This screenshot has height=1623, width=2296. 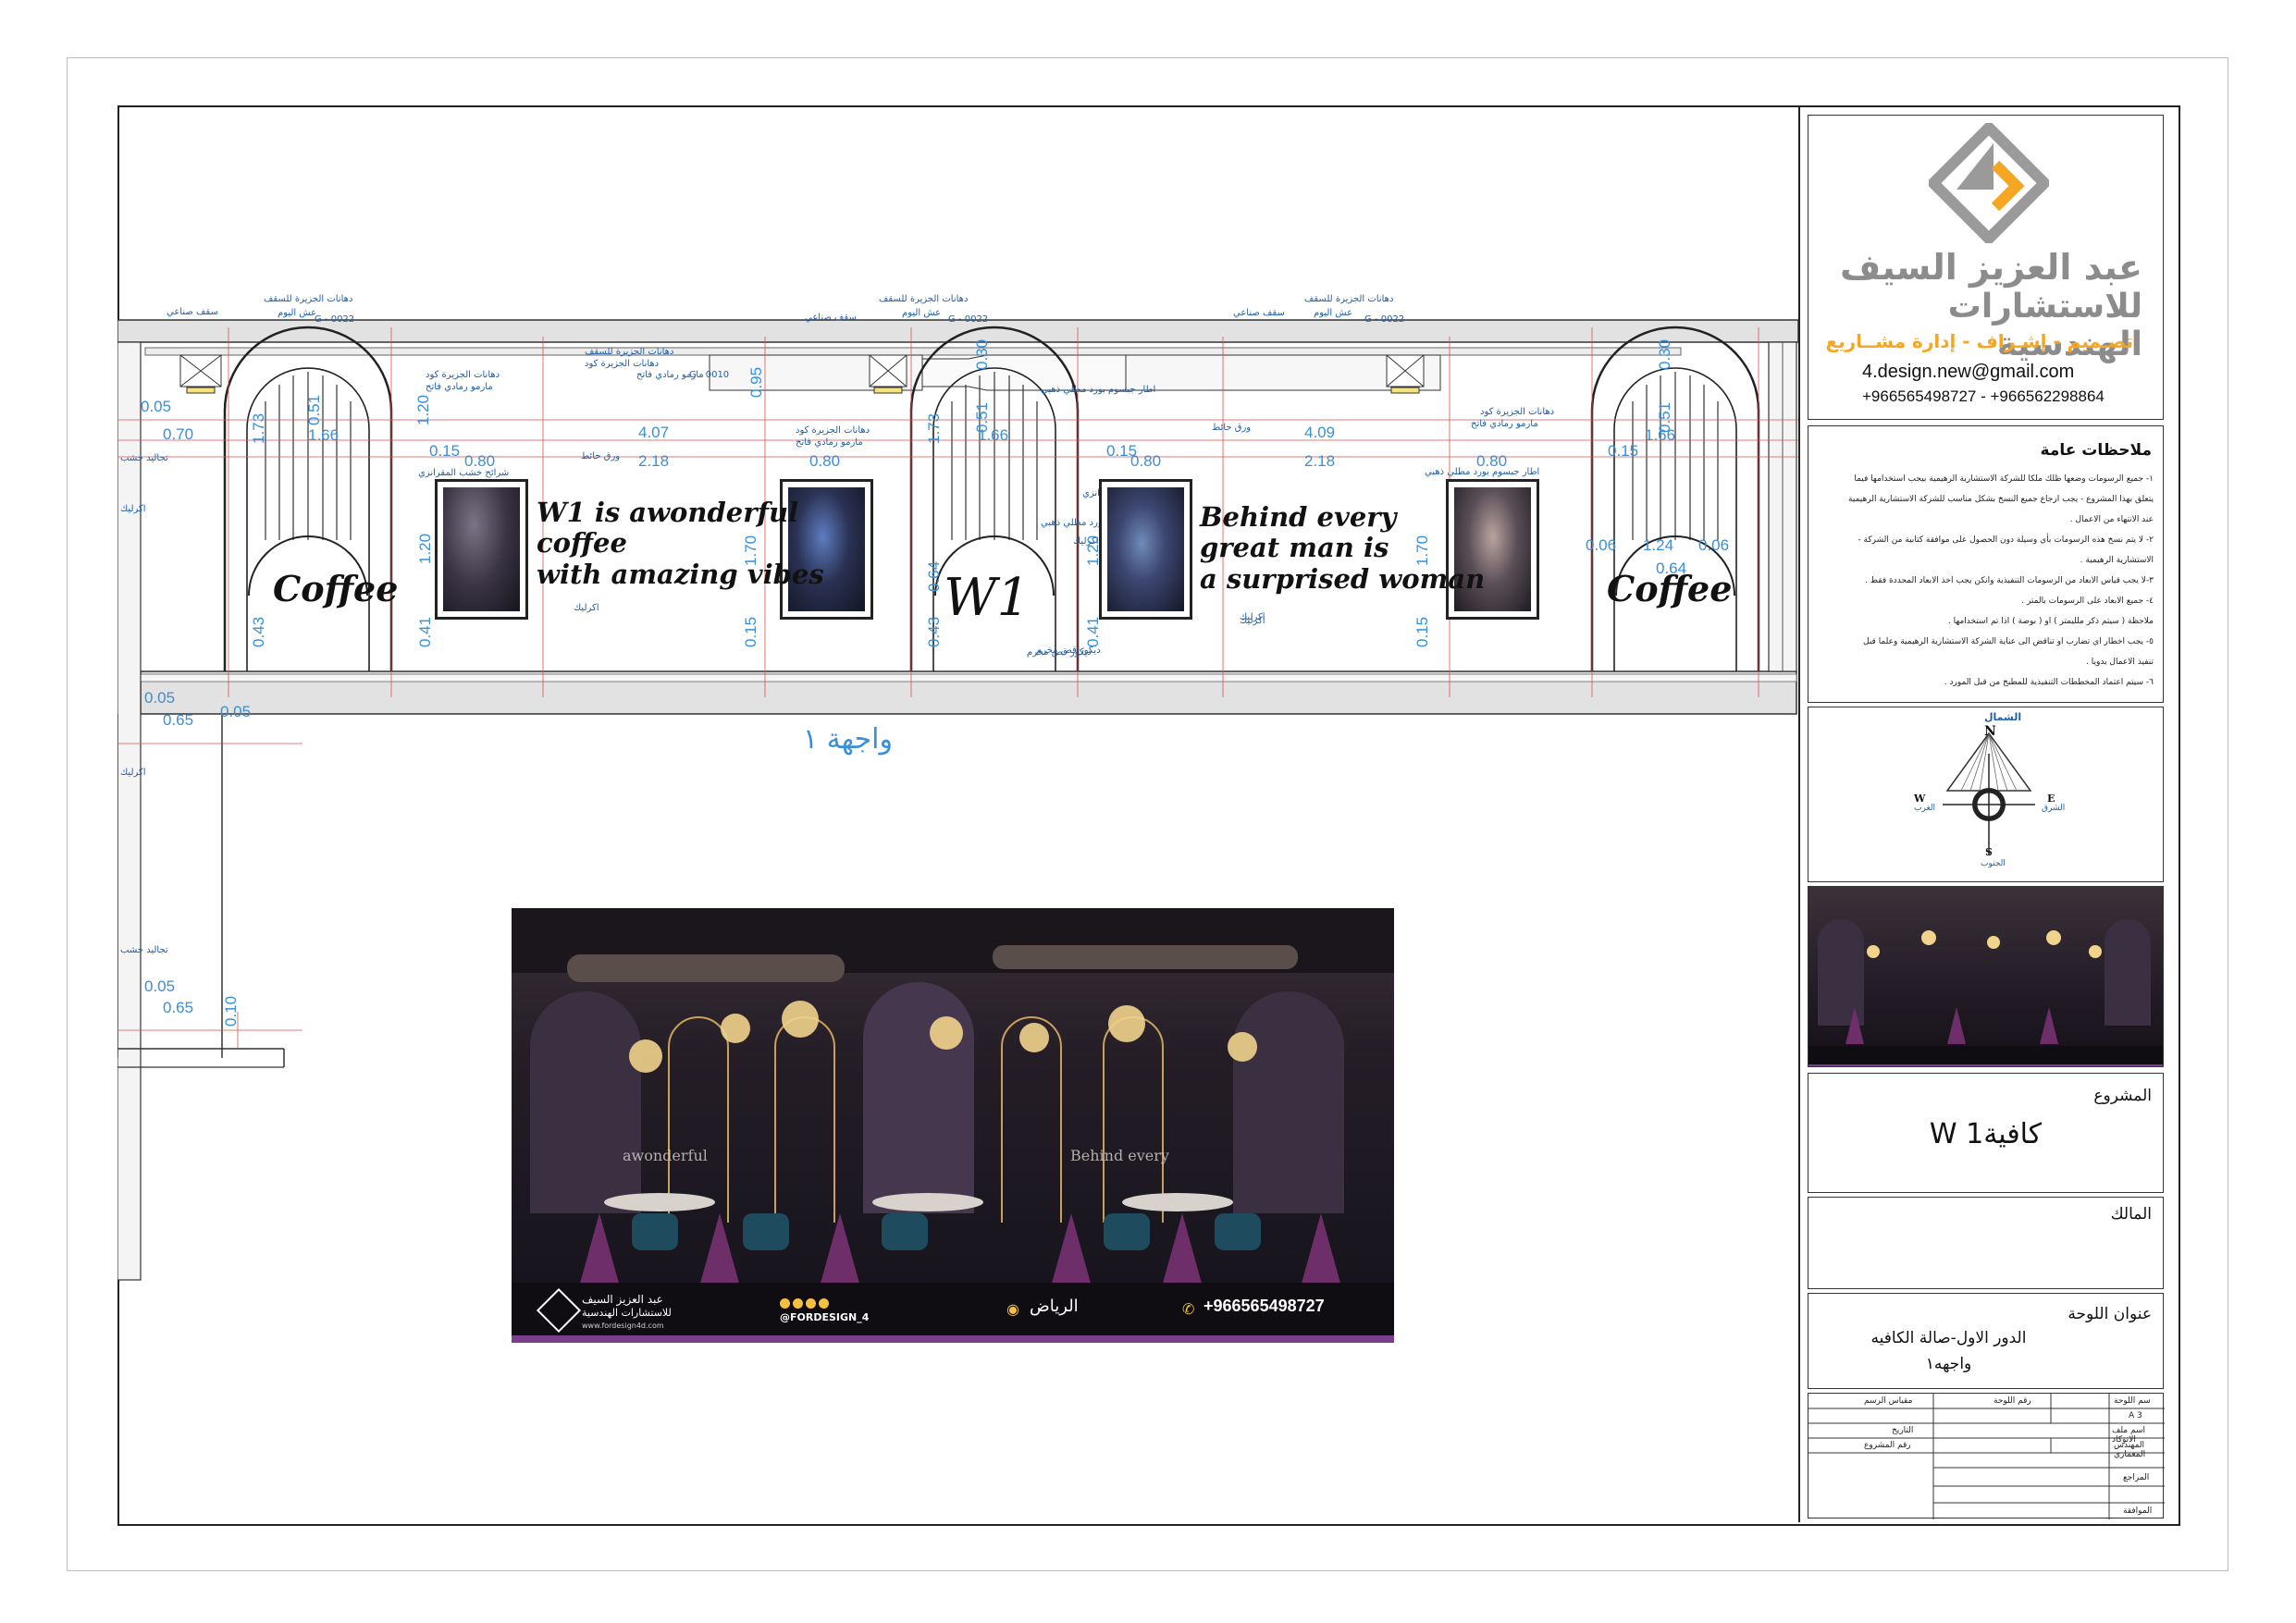 I want to click on render-sign-left: awonderful, so click(x=665, y=1155).